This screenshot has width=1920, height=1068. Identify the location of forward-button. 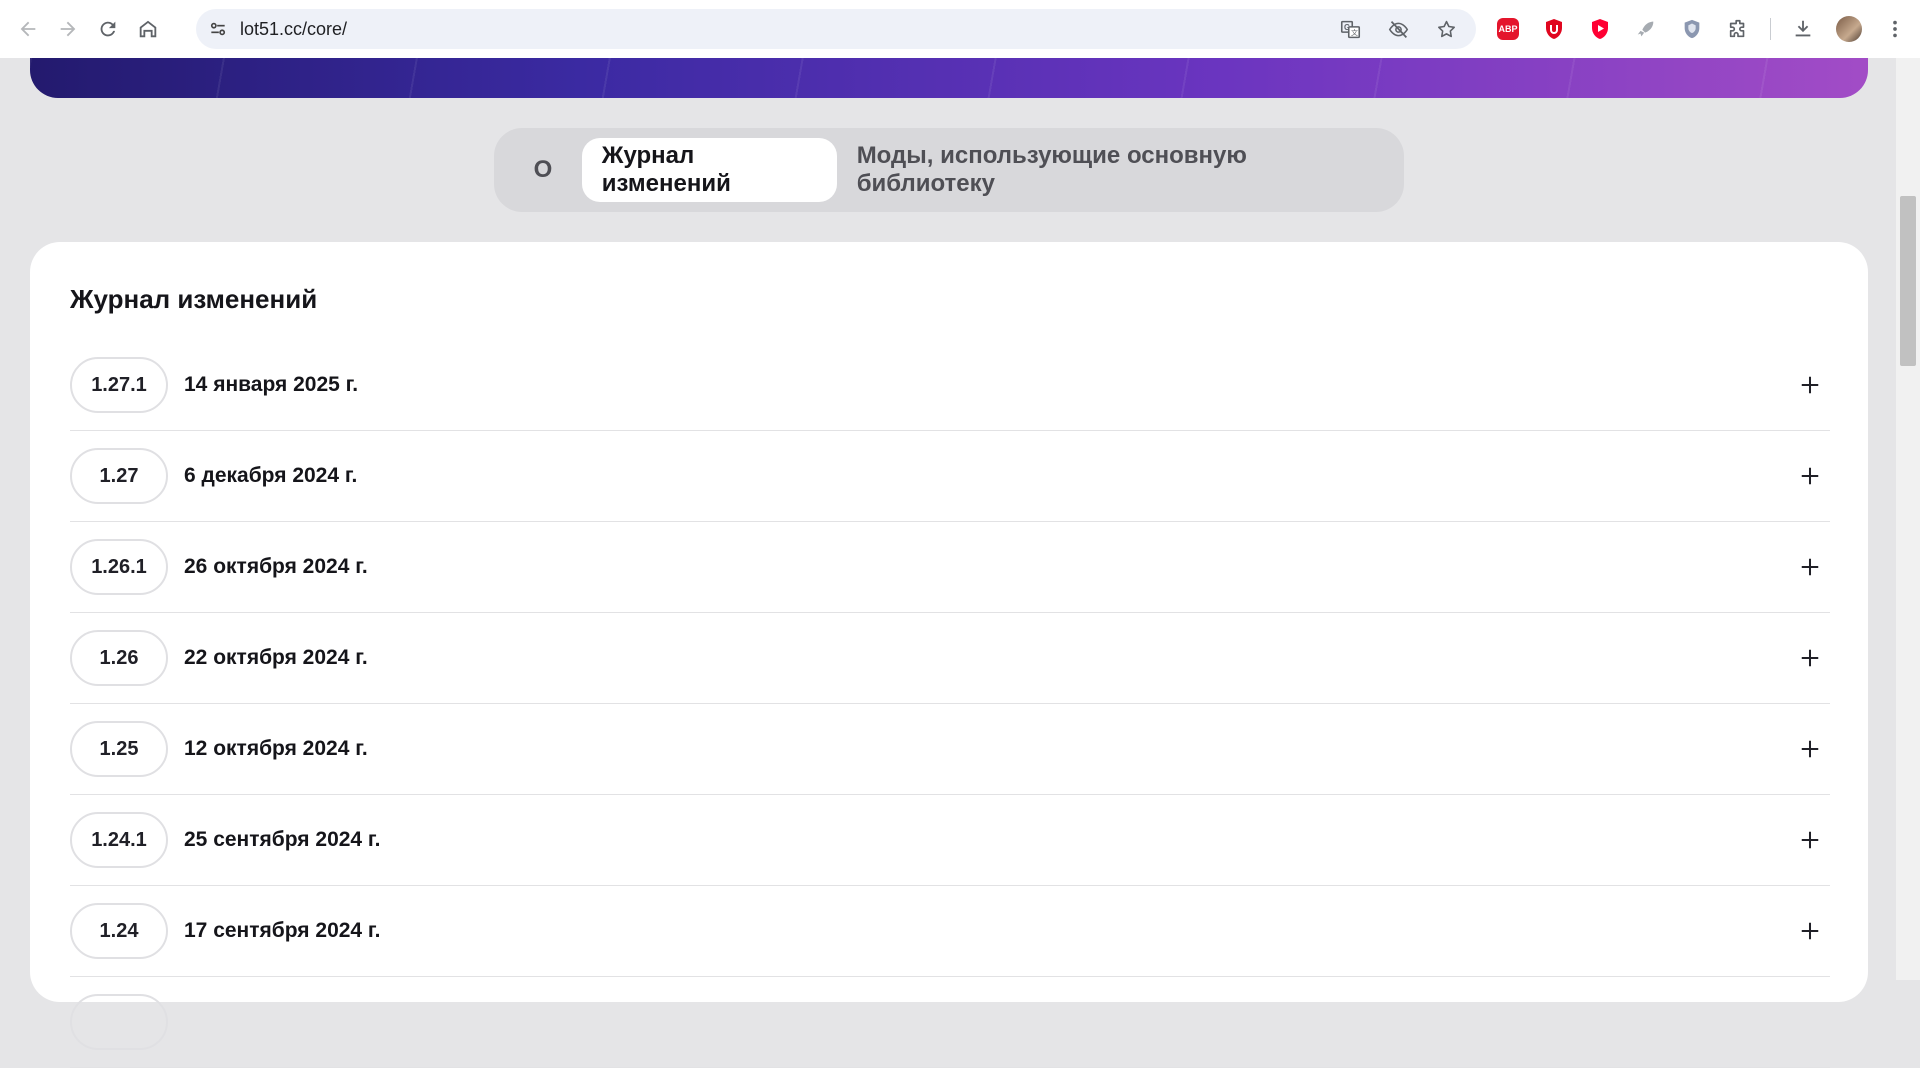
(68, 29).